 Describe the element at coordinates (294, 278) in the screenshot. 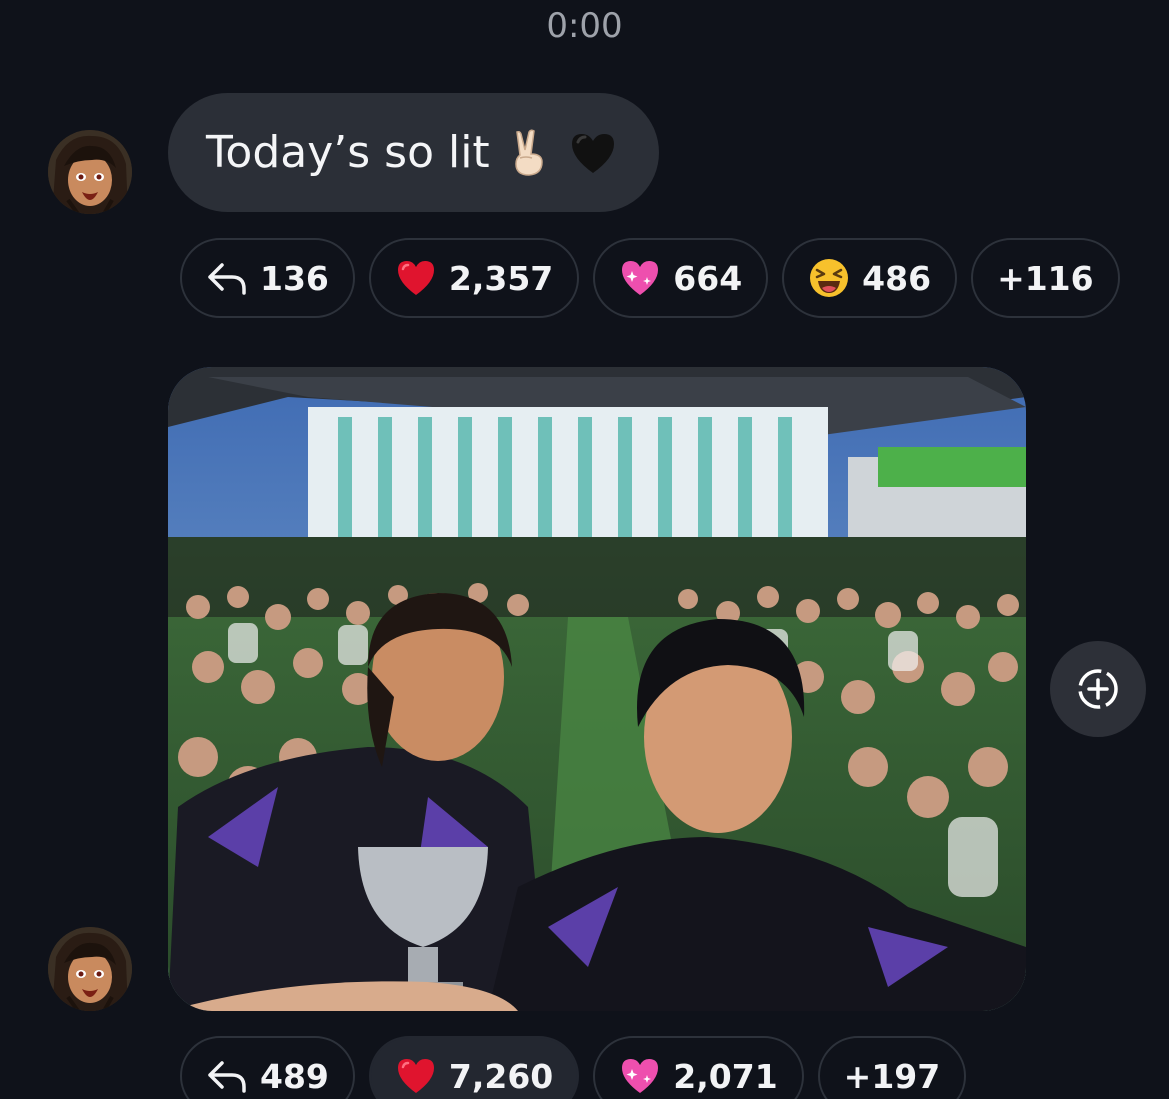

I see `reply-count: 136` at that location.